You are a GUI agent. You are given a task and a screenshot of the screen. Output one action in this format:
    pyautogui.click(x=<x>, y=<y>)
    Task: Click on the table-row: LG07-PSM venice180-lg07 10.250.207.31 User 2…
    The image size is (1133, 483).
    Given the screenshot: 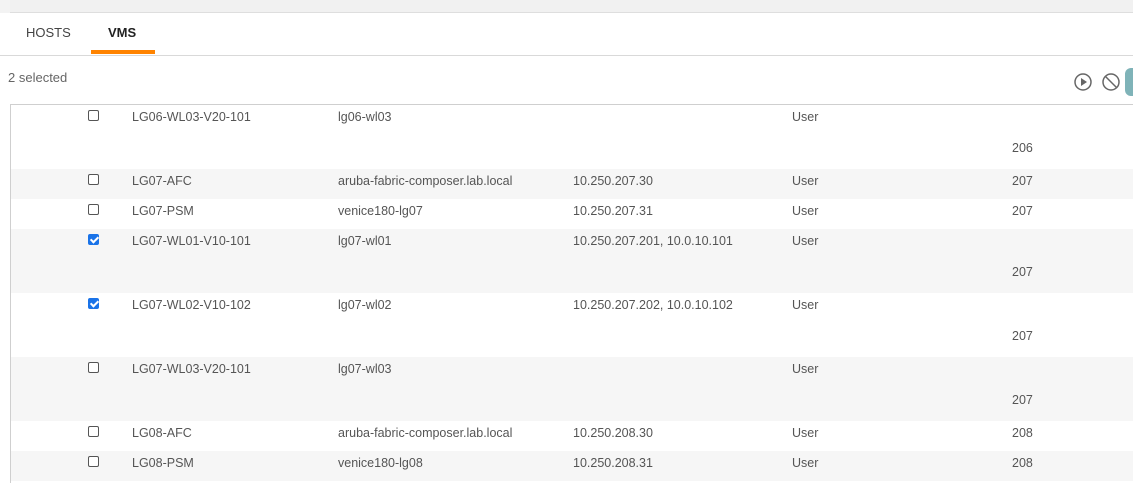 What is the action you would take?
    pyautogui.click(x=572, y=214)
    